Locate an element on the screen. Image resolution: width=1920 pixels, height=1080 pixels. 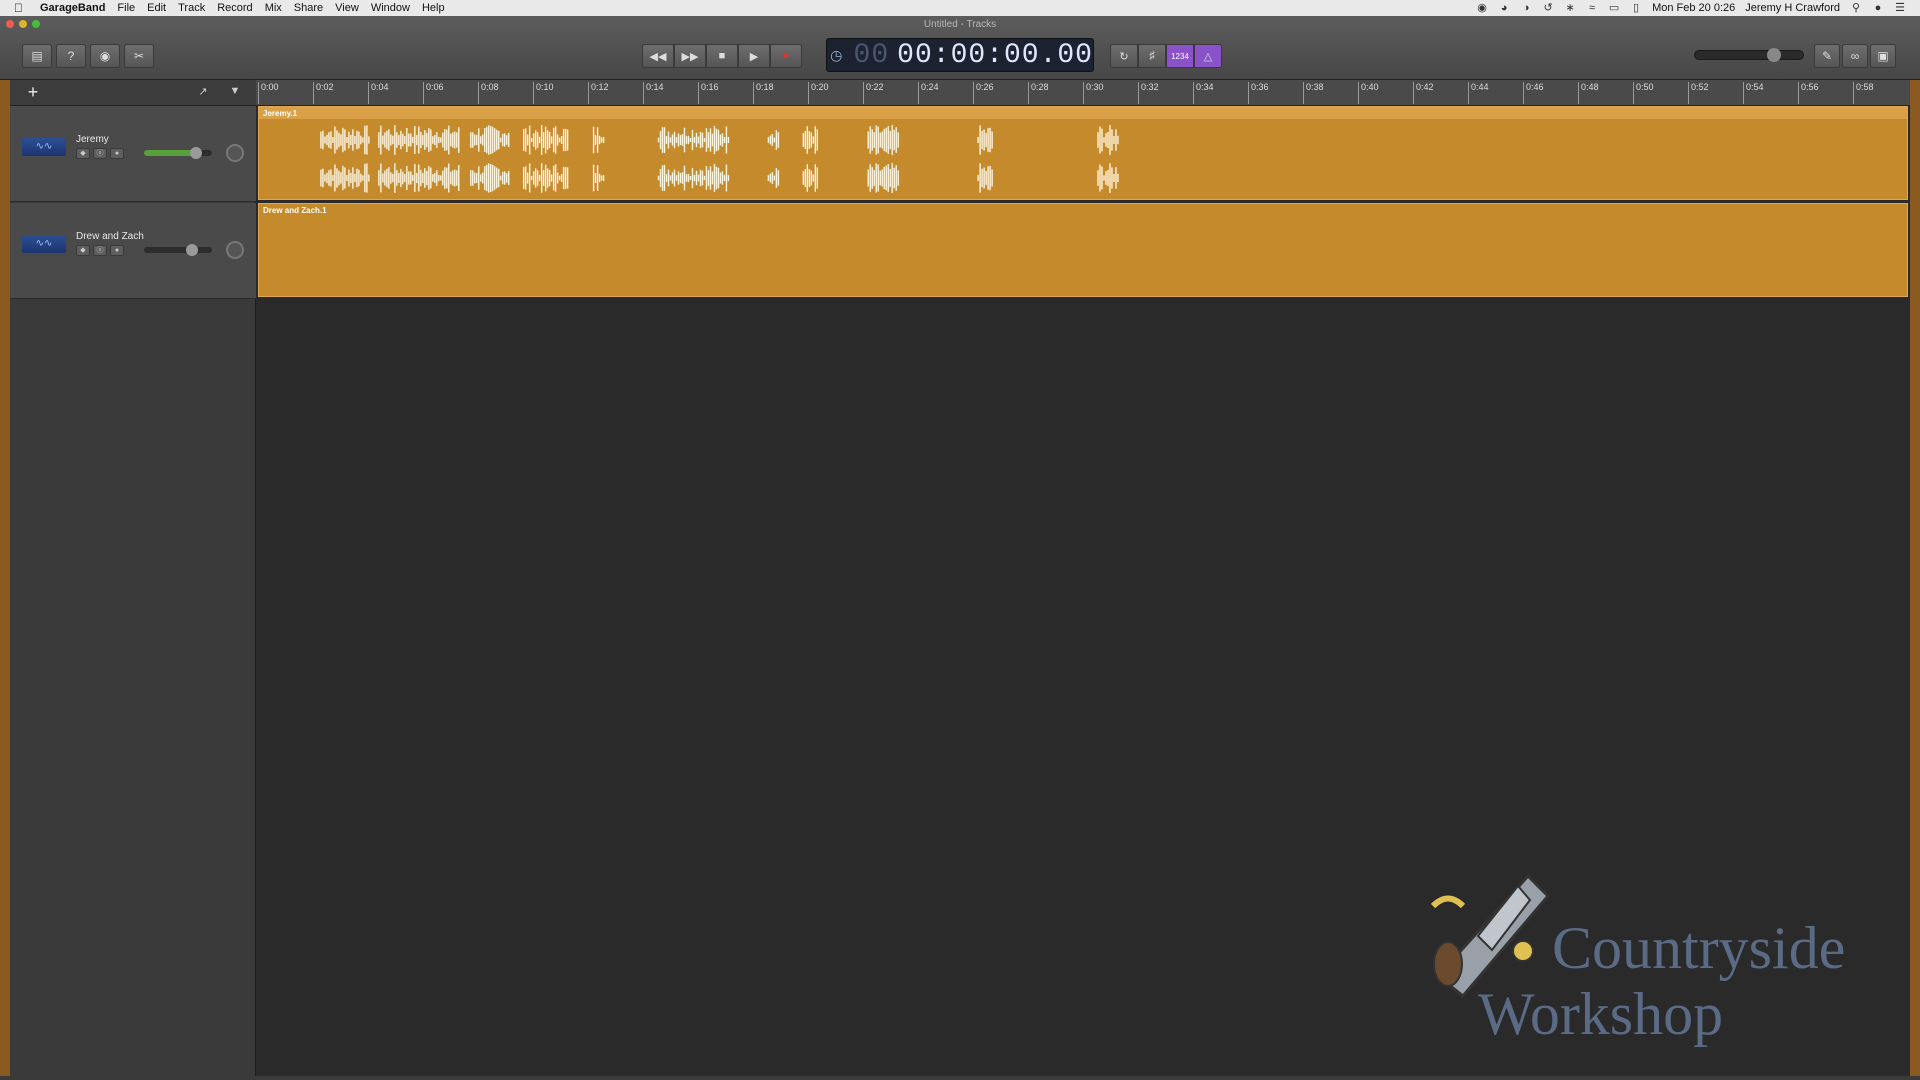
note-pad-icon: ✎ is located at coordinates (1827, 56).